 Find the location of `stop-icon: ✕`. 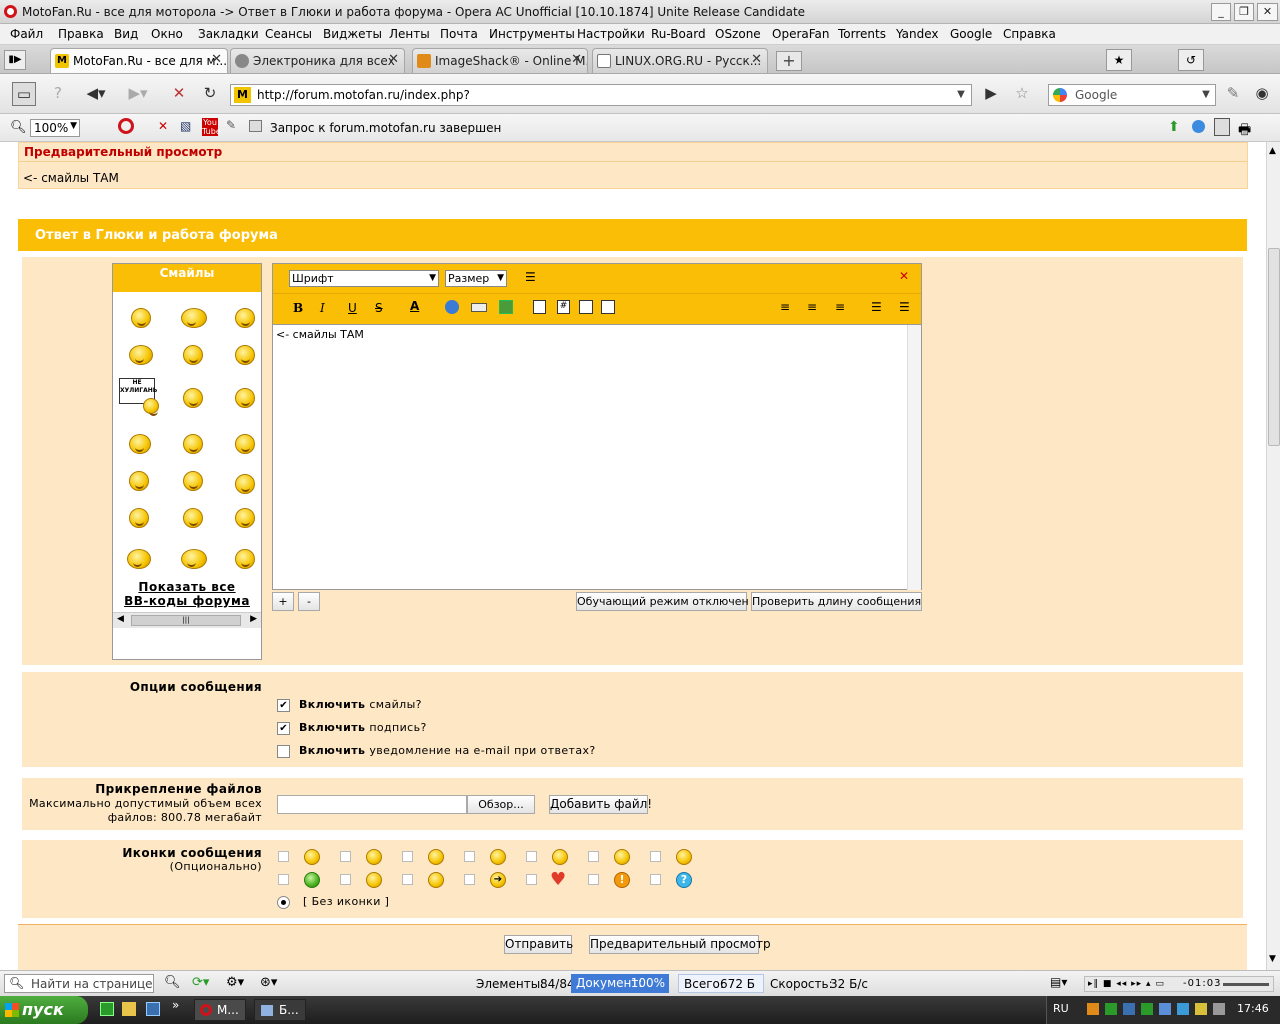

stop-icon: ✕ is located at coordinates (179, 94).